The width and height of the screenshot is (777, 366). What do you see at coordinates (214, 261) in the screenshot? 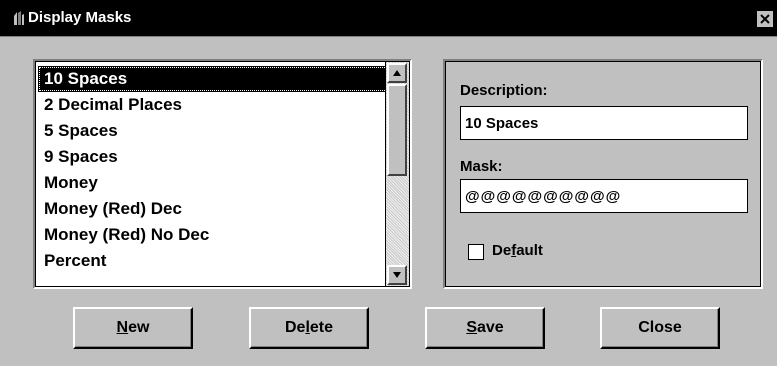
I see `list-item: Percent` at bounding box center [214, 261].